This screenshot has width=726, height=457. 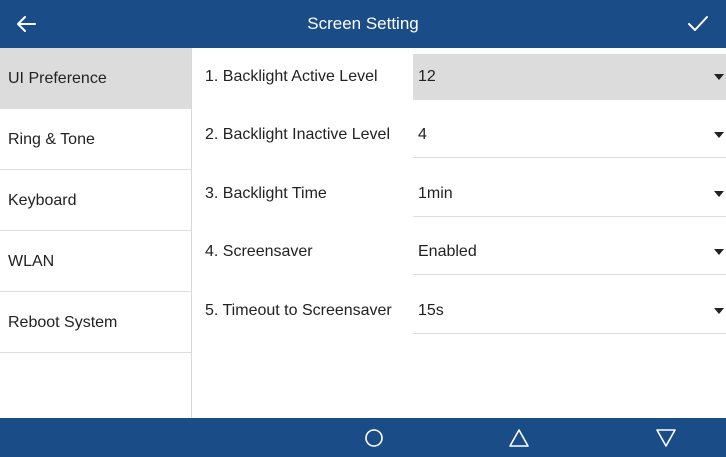 I want to click on sidebar-item-ring-tone: Ring & Tone, so click(x=95, y=139).